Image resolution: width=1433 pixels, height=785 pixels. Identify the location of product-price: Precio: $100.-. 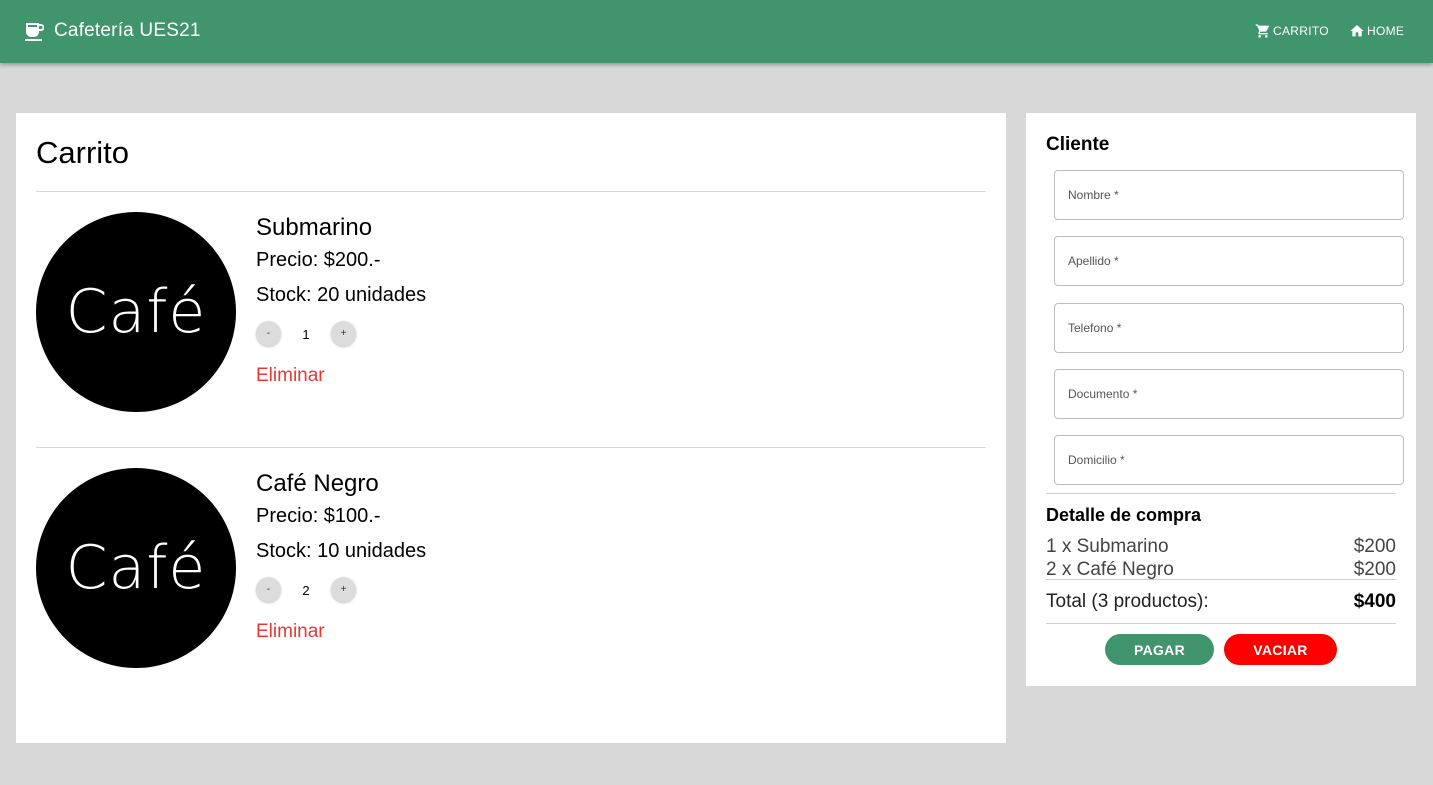
(318, 516).